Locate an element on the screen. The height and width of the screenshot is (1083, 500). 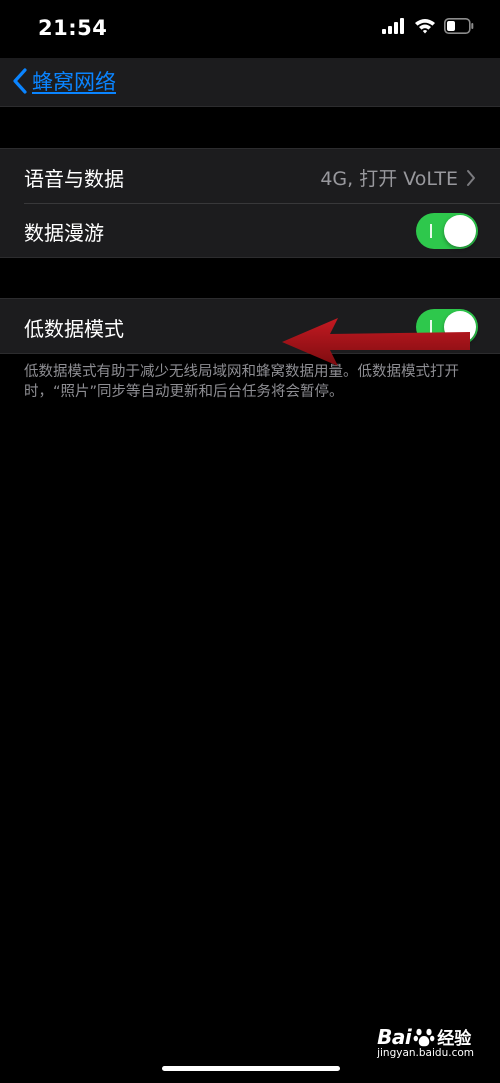
low-data-mode-label: 低数据模式 is located at coordinates (74, 329).